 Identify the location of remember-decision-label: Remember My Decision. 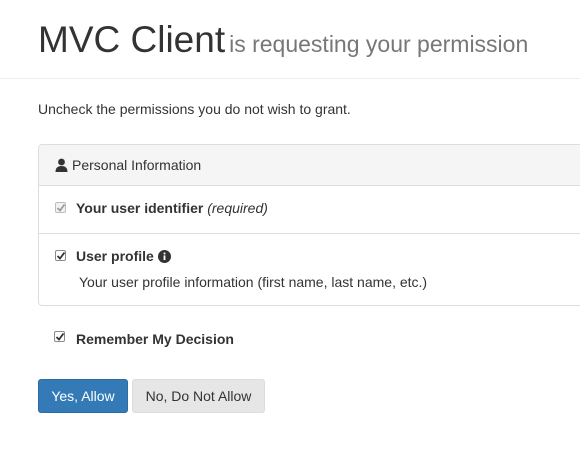
(155, 339).